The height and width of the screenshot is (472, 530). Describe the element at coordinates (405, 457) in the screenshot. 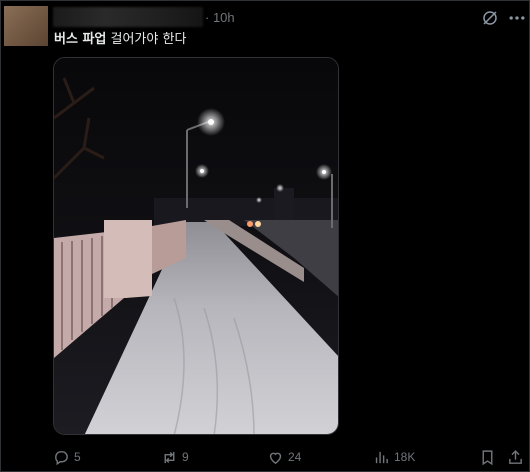

I see `view-count: 18K` at that location.